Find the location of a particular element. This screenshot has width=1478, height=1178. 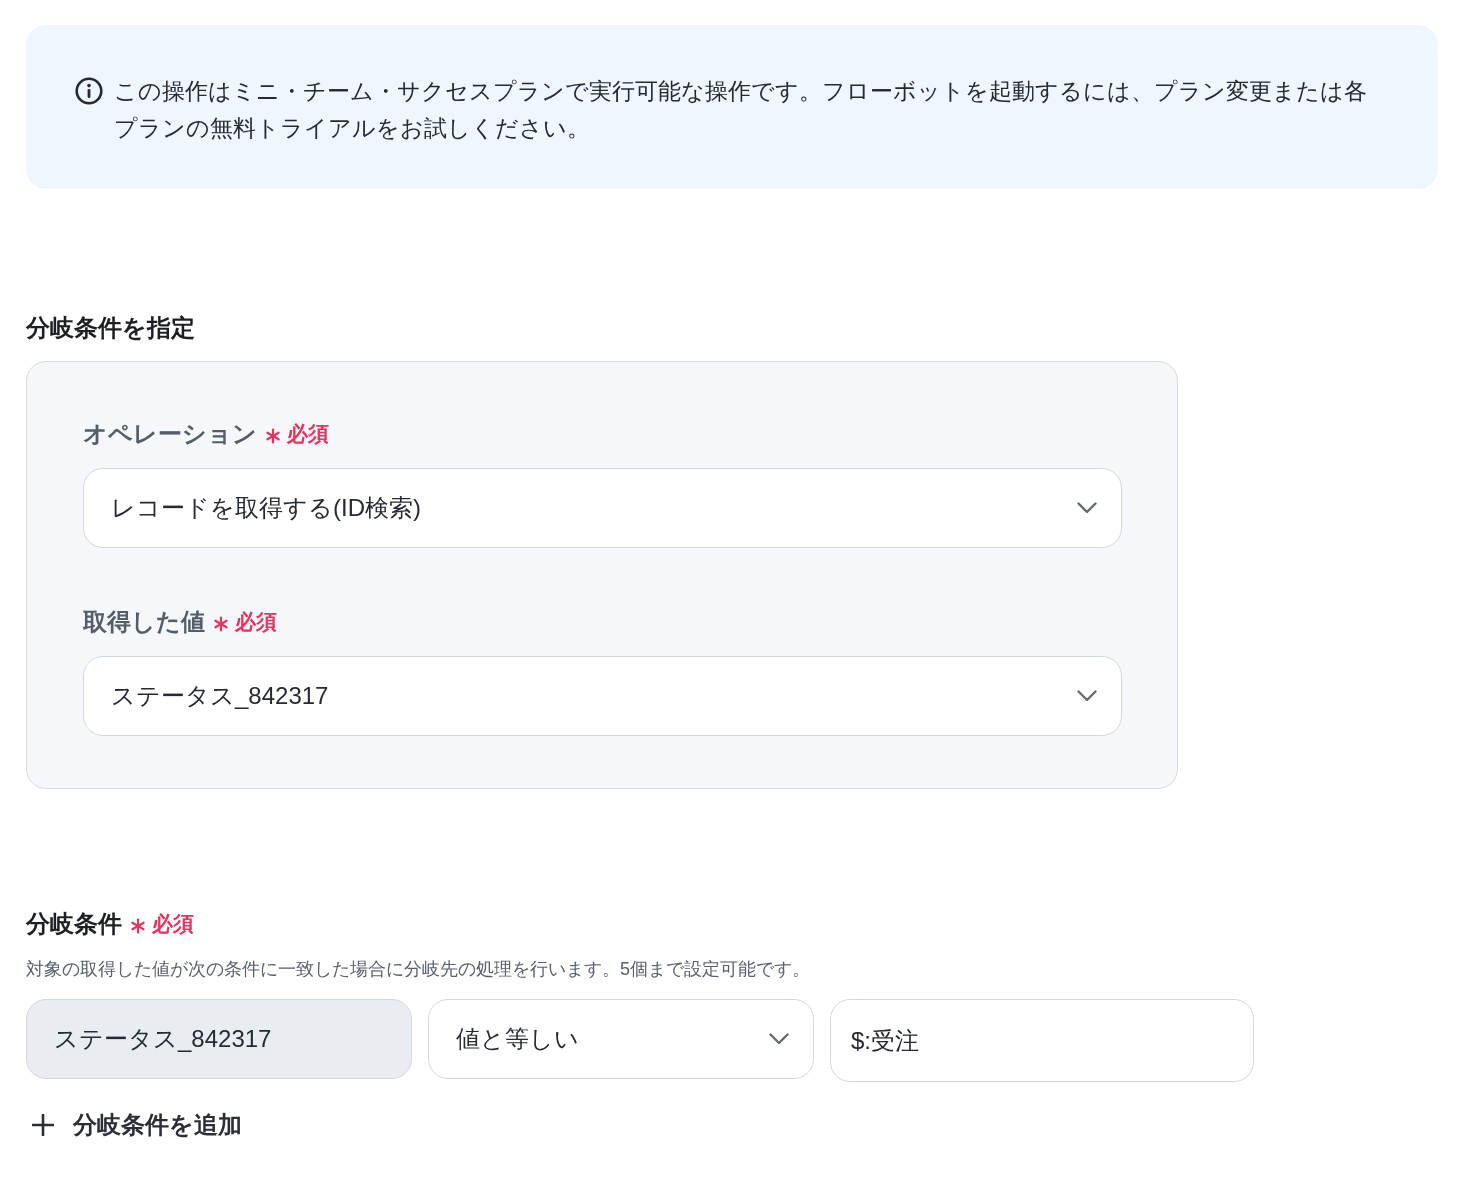

info-message: この操作はミニ・チーム・サクセスプランで実行可能な操作です。フローボットを起動するには、プラン変更または各プランの無料トライアルをお試しください。 is located at coordinates (741, 110).